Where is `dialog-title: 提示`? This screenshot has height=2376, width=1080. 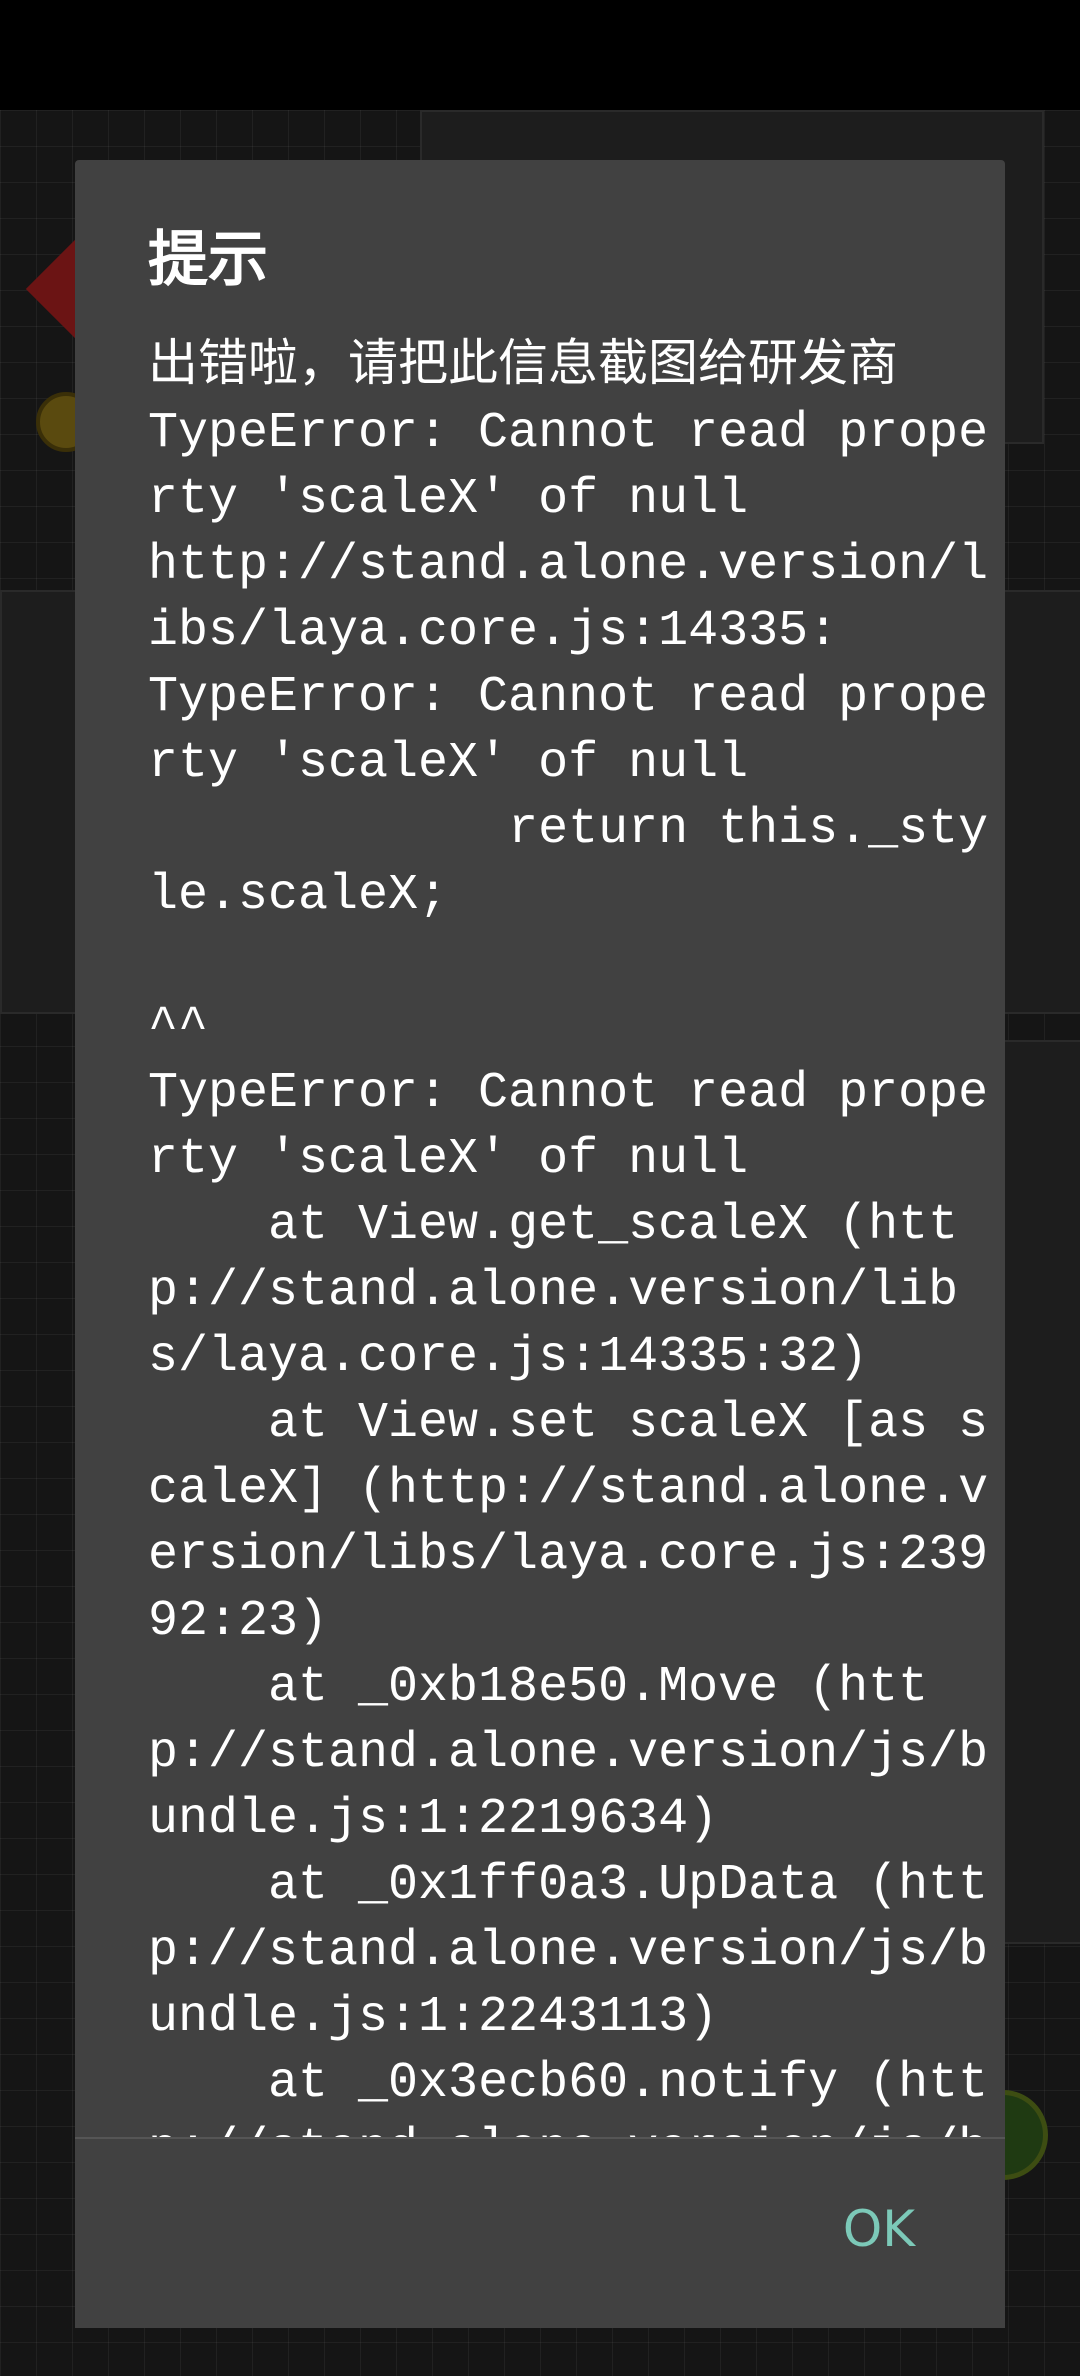 dialog-title: 提示 is located at coordinates (208, 260).